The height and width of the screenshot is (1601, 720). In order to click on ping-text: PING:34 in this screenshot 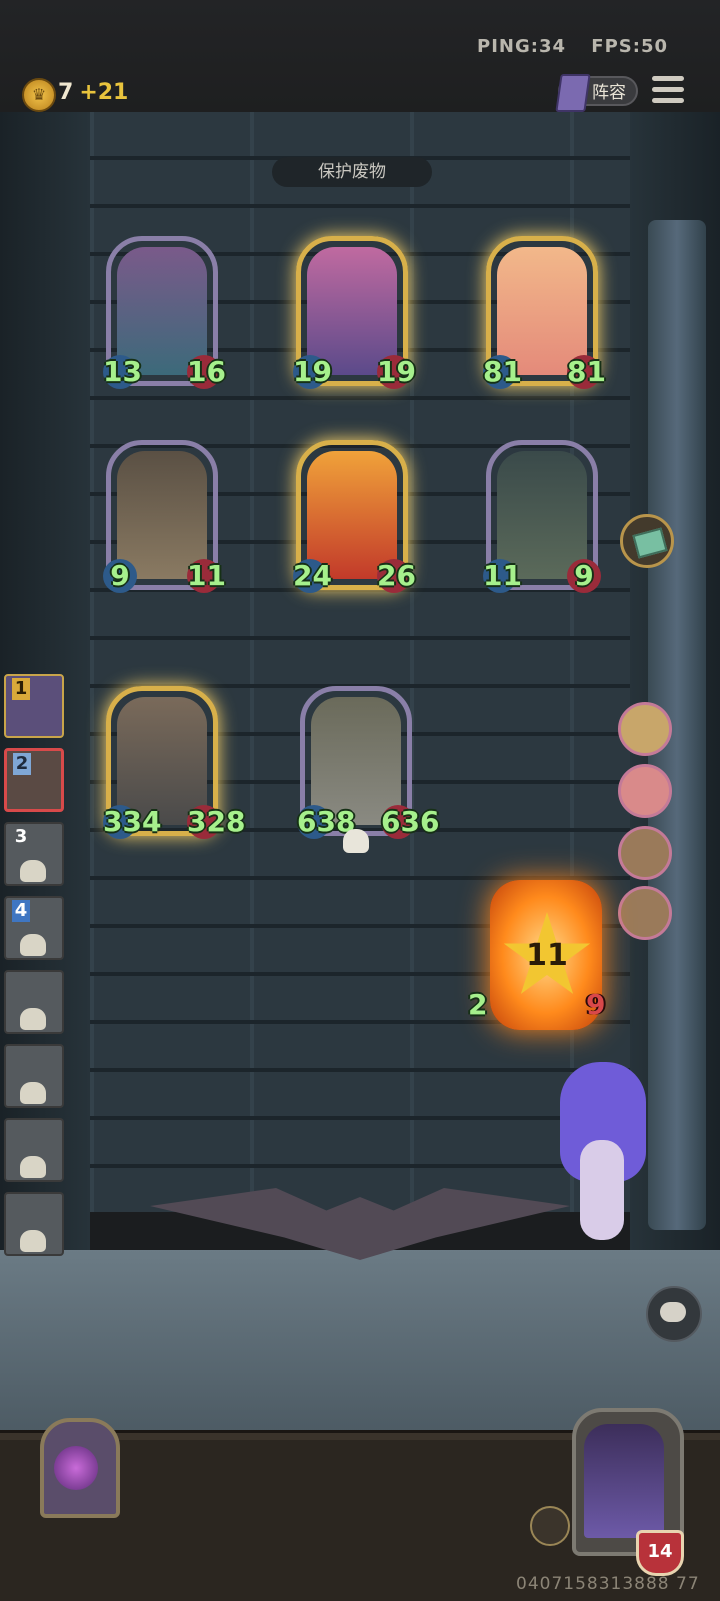, I will do `click(522, 46)`.